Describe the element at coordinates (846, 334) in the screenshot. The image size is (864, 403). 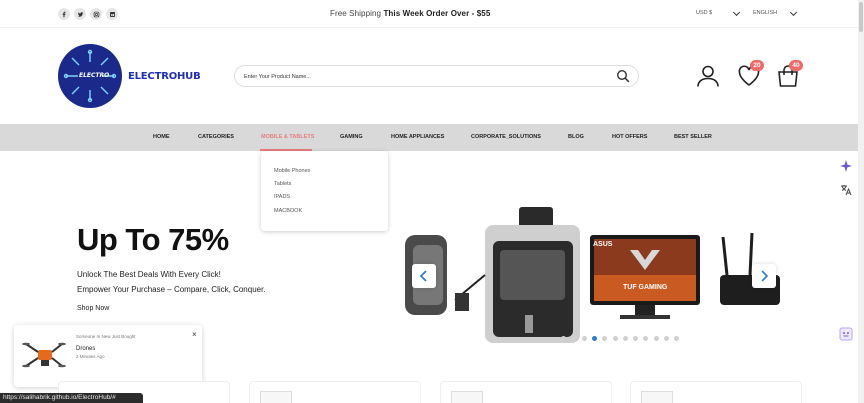
I see `app-extension-icon` at that location.